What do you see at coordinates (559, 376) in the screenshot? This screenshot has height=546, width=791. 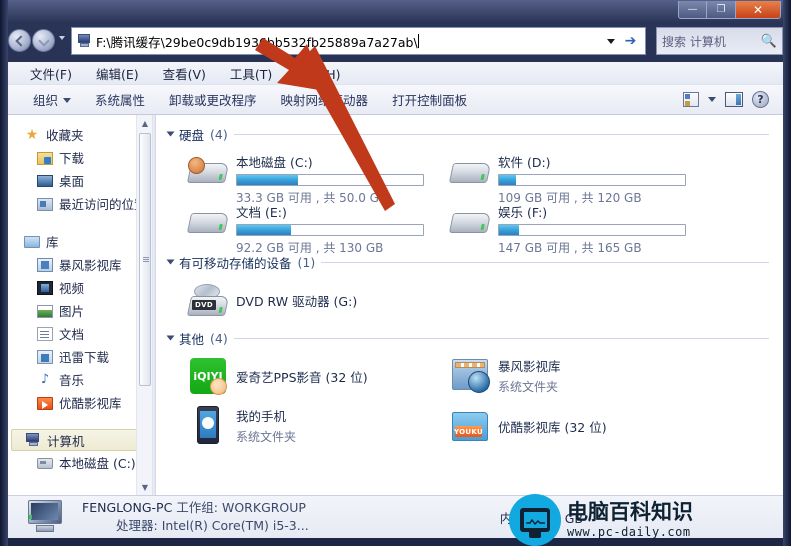 I see `folder-tile-baofeng: 暴风影视库 系统文件夹` at bounding box center [559, 376].